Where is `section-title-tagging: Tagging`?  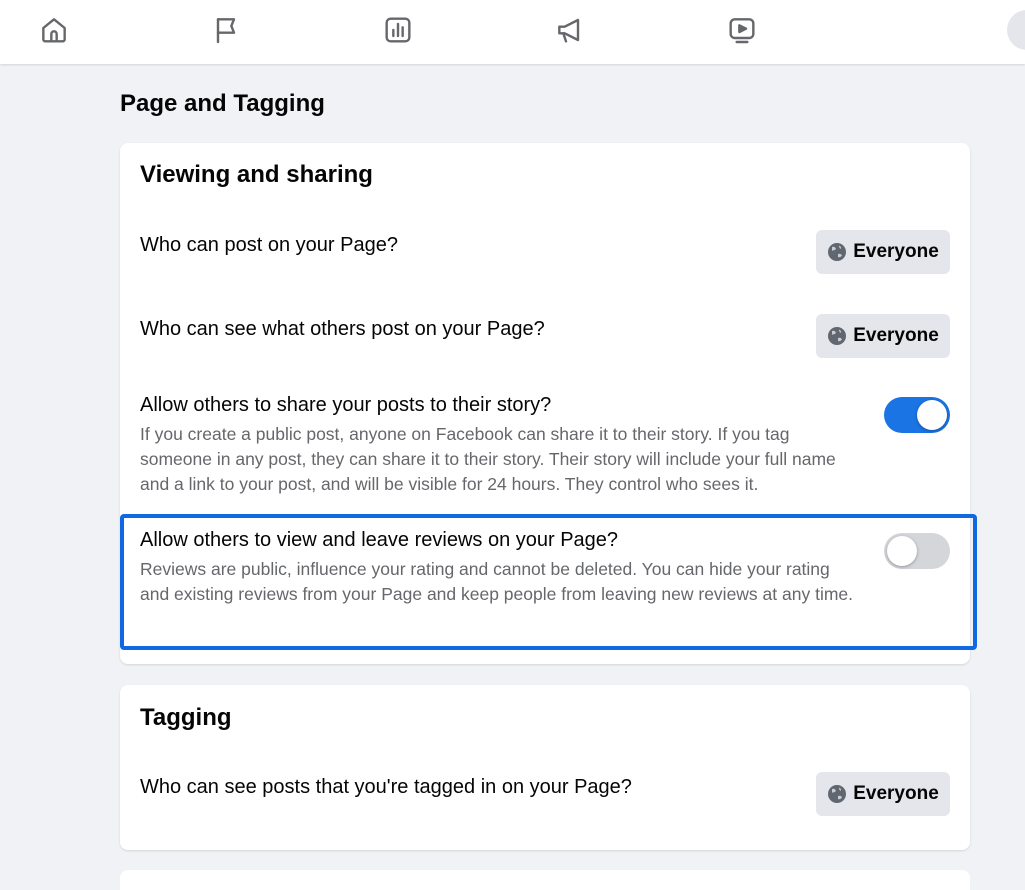 section-title-tagging: Tagging is located at coordinates (186, 717).